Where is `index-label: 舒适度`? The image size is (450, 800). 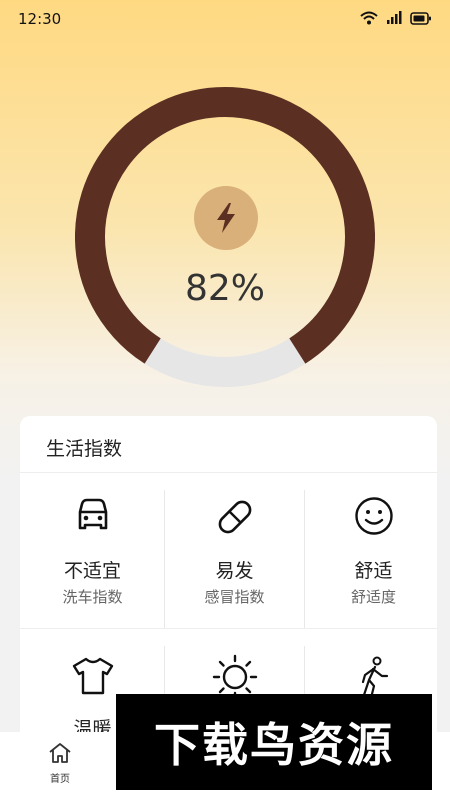
index-label: 舒适度 is located at coordinates (373, 597).